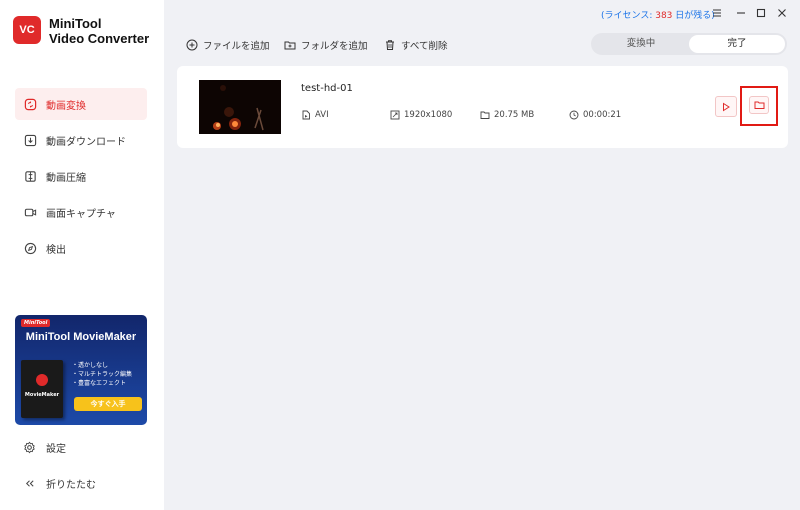  Describe the element at coordinates (395, 115) in the screenshot. I see `resolution-icon` at that location.